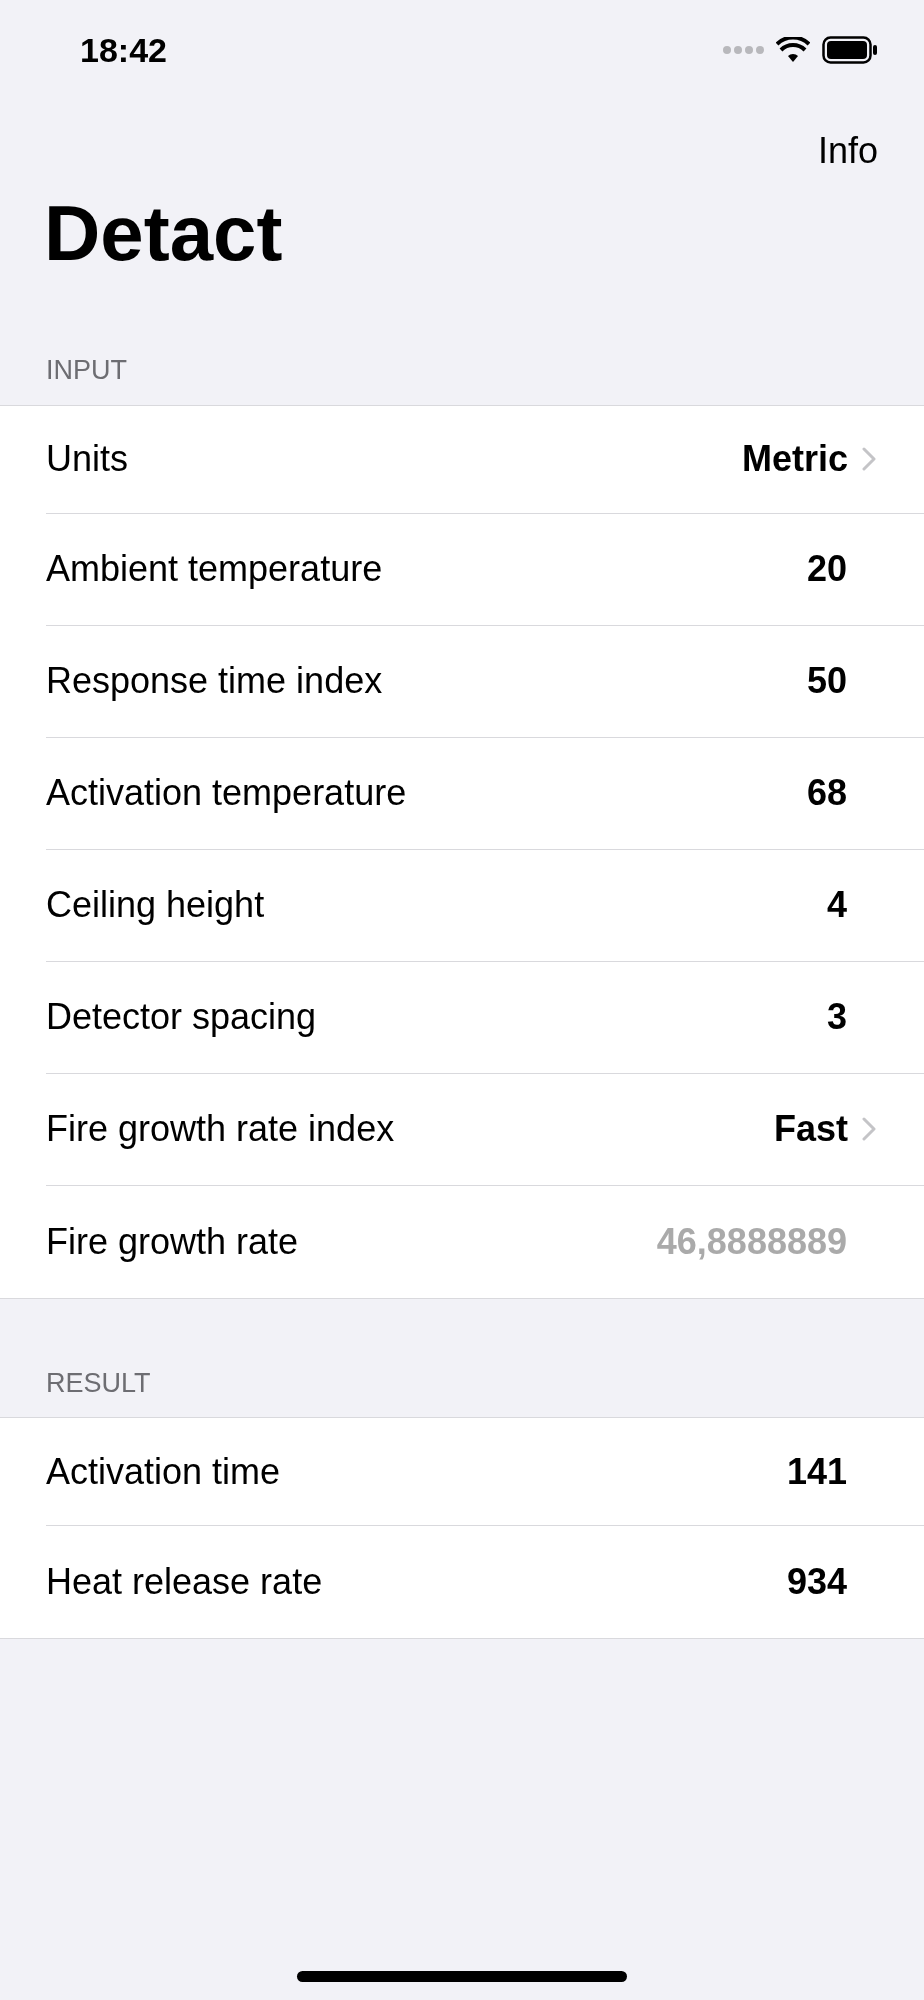 The image size is (924, 2000). What do you see at coordinates (794, 459) in the screenshot?
I see `row-value: Metric` at bounding box center [794, 459].